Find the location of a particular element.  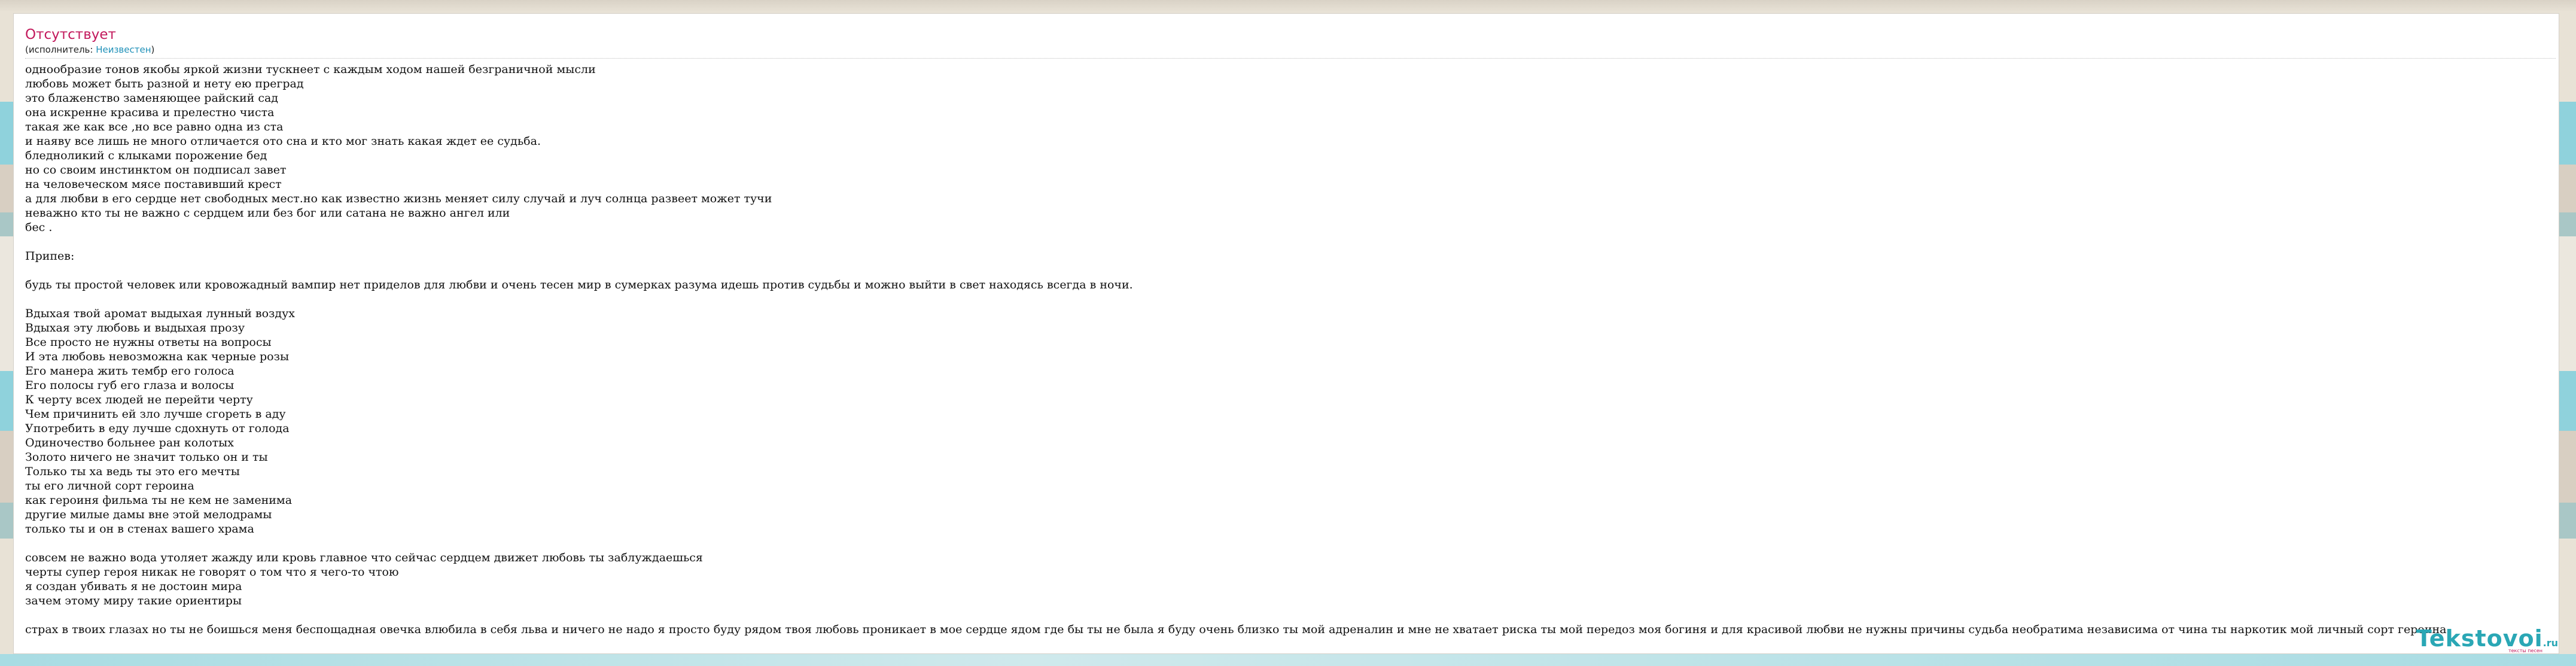

logo-tagline: тексты песен is located at coordinates (2525, 650).